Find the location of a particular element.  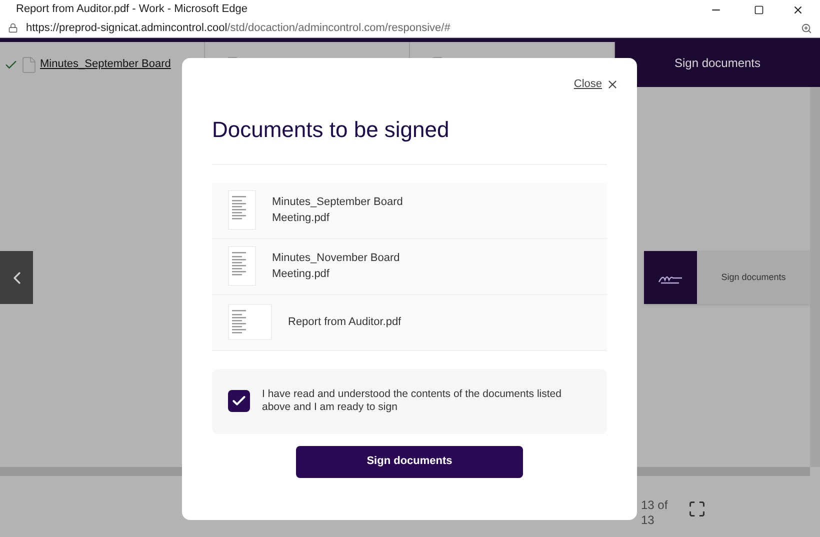

zoom-icon is located at coordinates (806, 28).